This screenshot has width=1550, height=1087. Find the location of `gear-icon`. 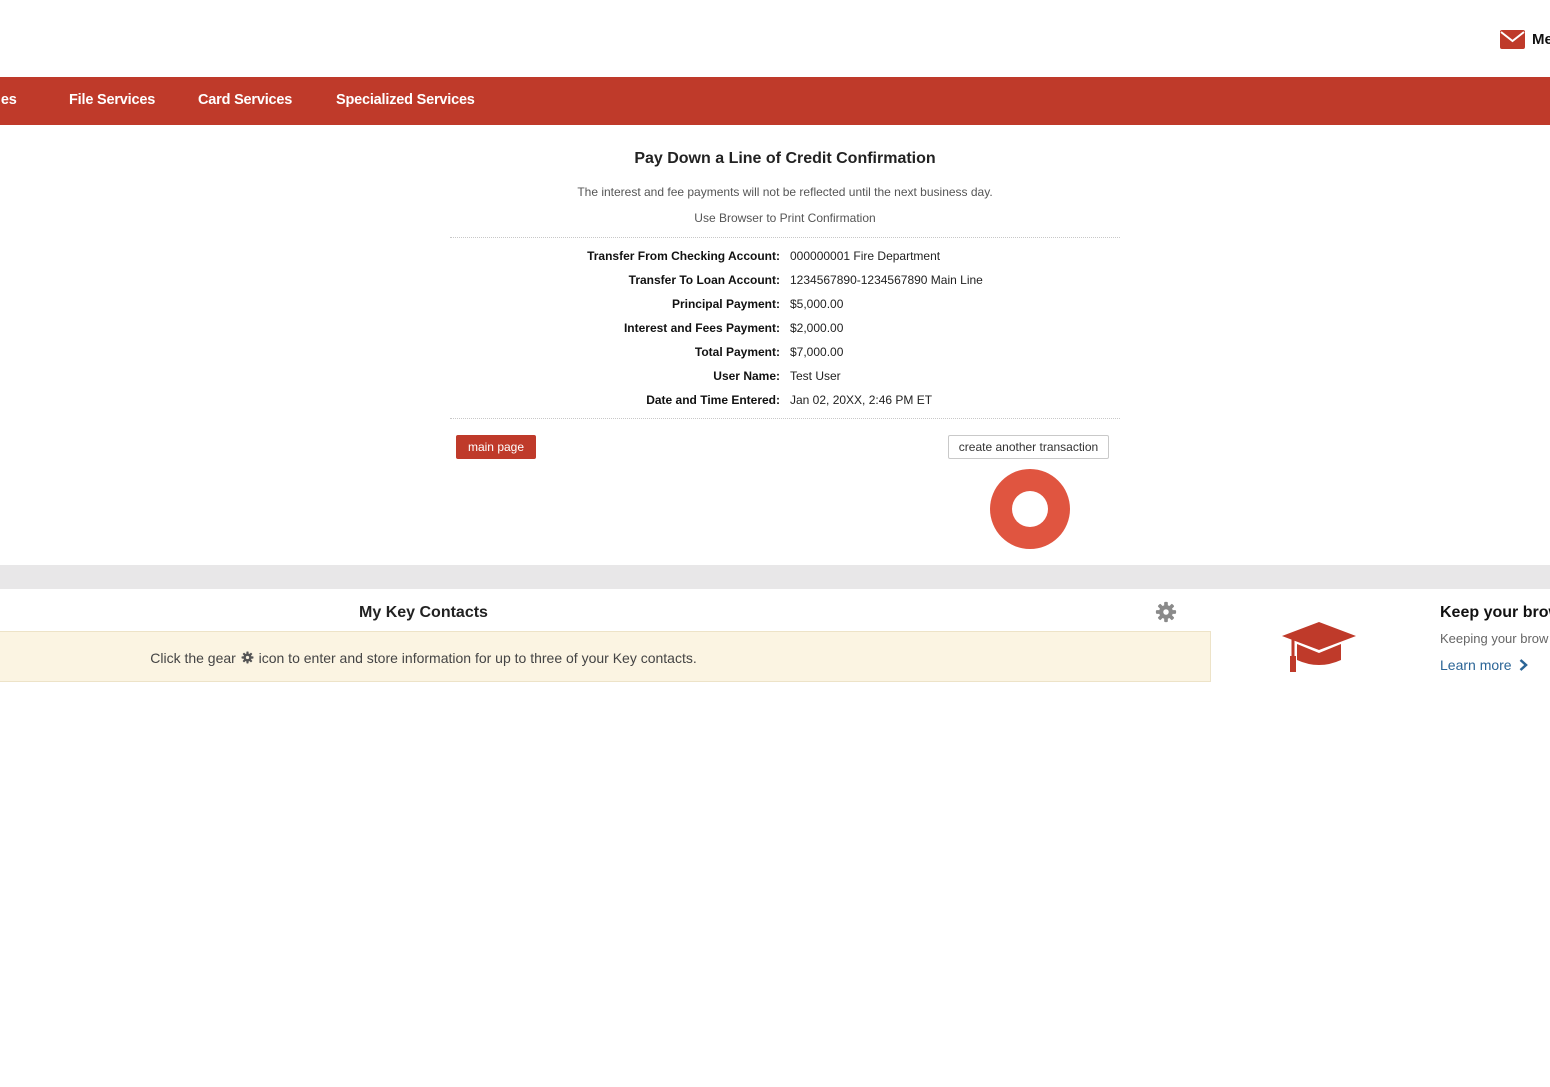

gear-icon is located at coordinates (1166, 612).